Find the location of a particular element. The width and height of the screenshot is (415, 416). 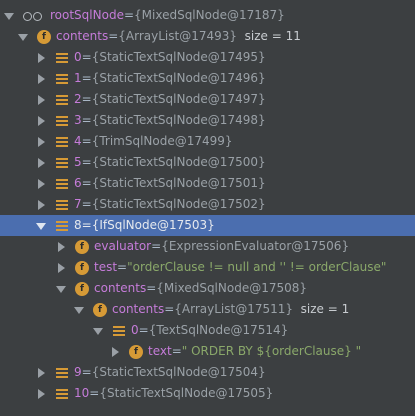

watch-glasses-icon is located at coordinates (34, 16).